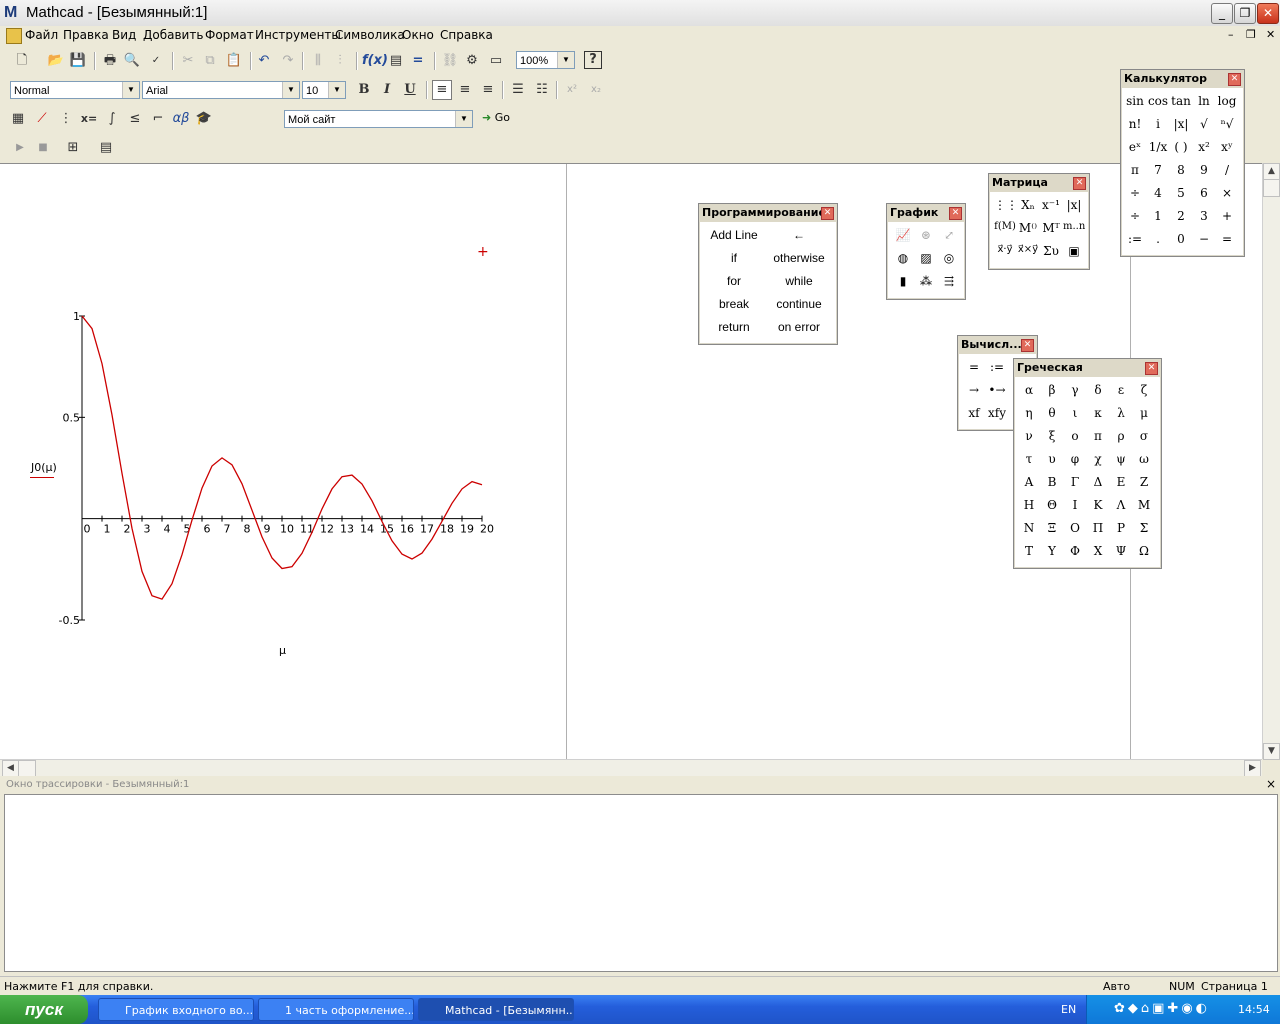 The height and width of the screenshot is (1024, 1280). What do you see at coordinates (997, 390) in the screenshot?
I see `evaluation-button: •→` at bounding box center [997, 390].